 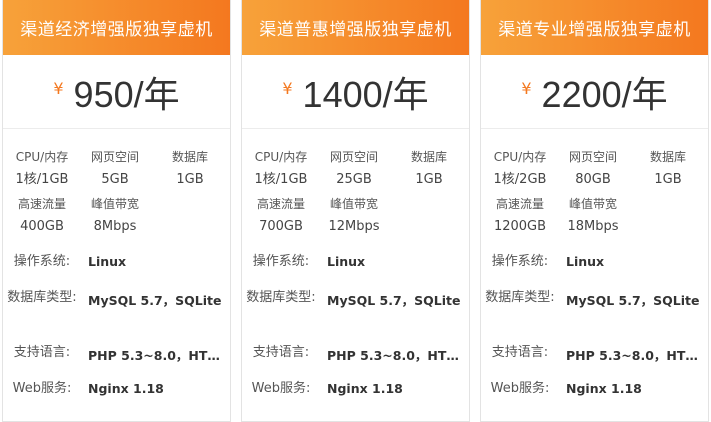 What do you see at coordinates (354, 179) in the screenshot?
I see `spec-value: 25GB` at bounding box center [354, 179].